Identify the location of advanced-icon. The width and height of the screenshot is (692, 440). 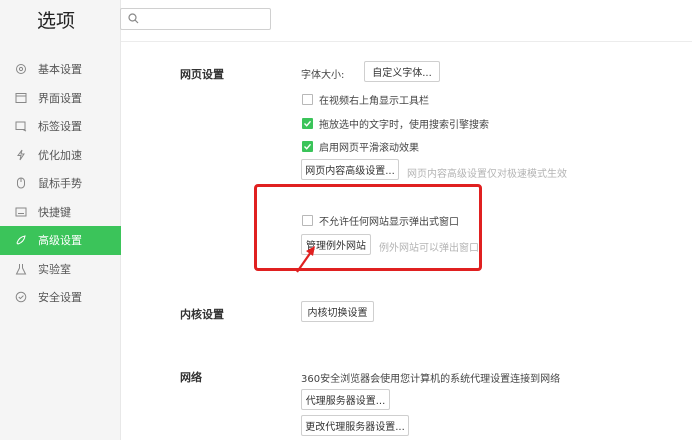
(21, 240).